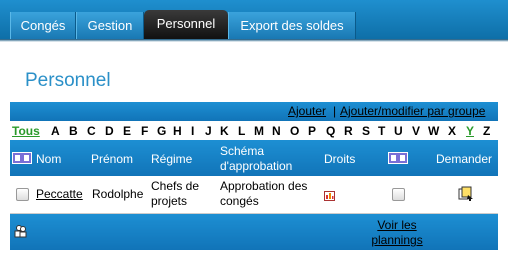 This screenshot has height=266, width=508. I want to click on row-regime-line1: Chefs de, so click(175, 186).